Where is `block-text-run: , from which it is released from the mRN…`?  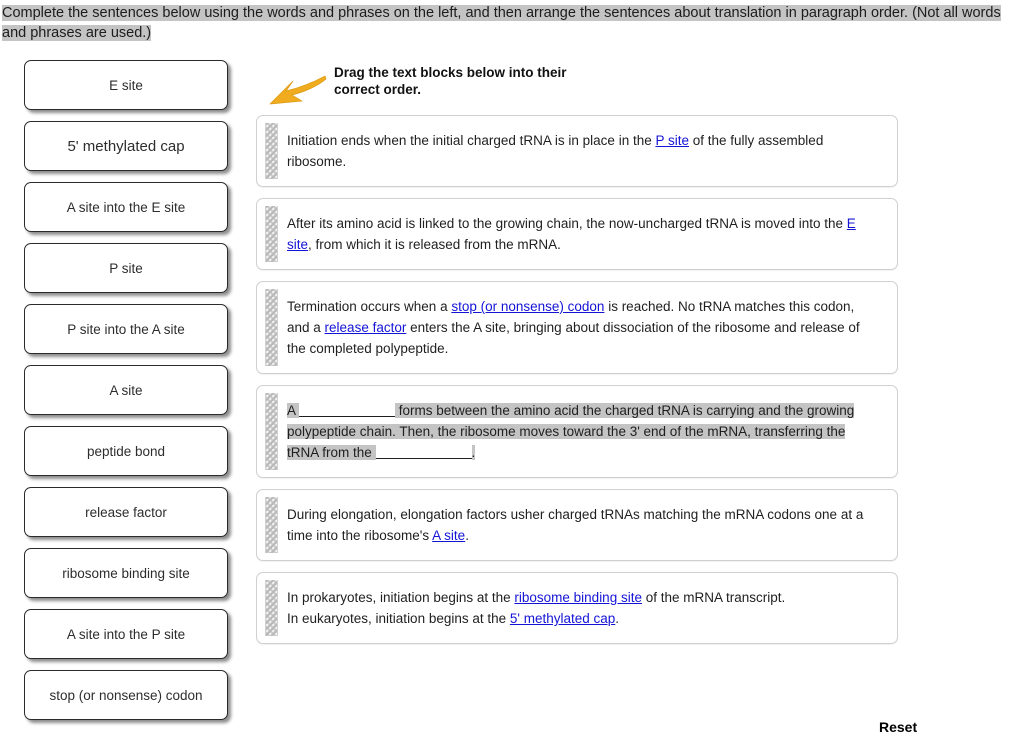
block-text-run: , from which it is released from the mRN… is located at coordinates (434, 244).